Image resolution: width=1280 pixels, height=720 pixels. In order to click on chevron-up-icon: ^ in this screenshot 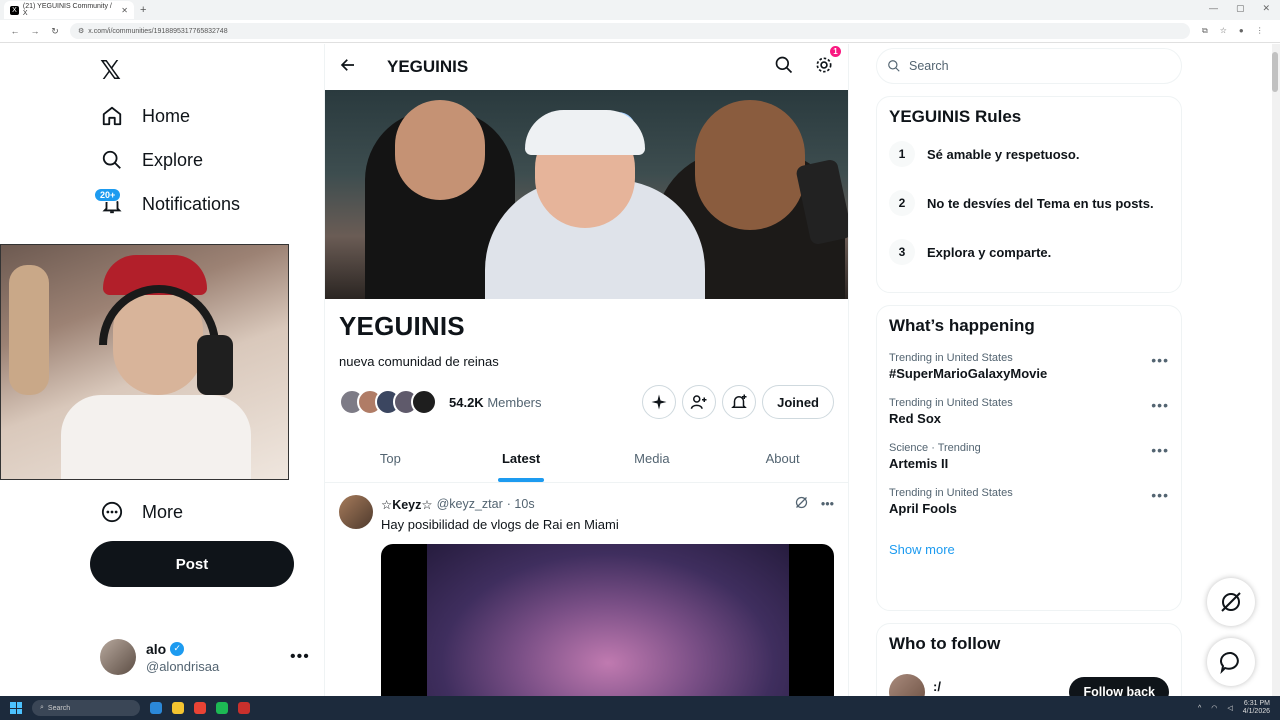, I will do `click(1199, 708)`.